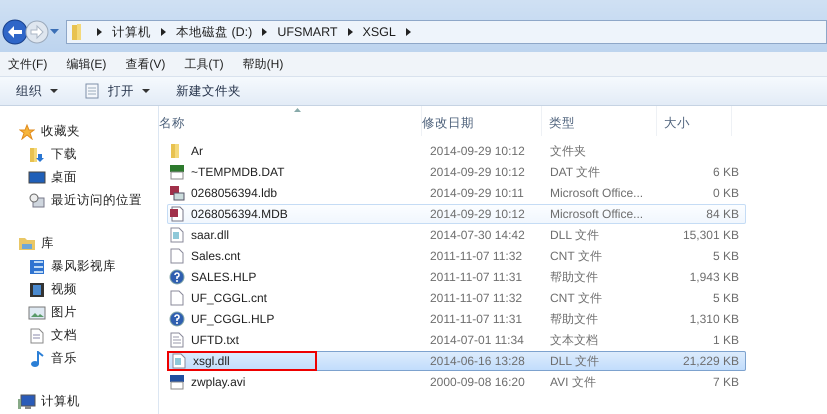 The width and height of the screenshot is (827, 414). Describe the element at coordinates (145, 64) in the screenshot. I see `menu-item: 查看(V)` at that location.